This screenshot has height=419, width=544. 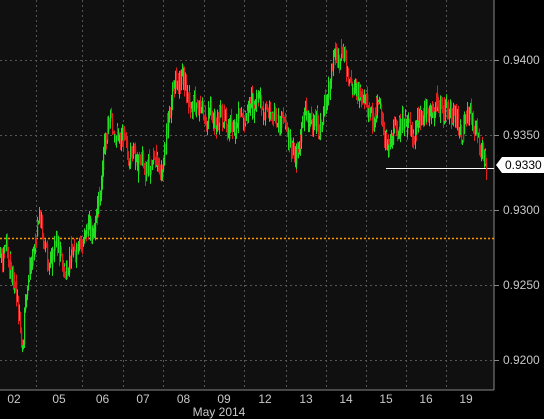 What do you see at coordinates (224, 399) in the screenshot?
I see `x-tick-label: 09` at bounding box center [224, 399].